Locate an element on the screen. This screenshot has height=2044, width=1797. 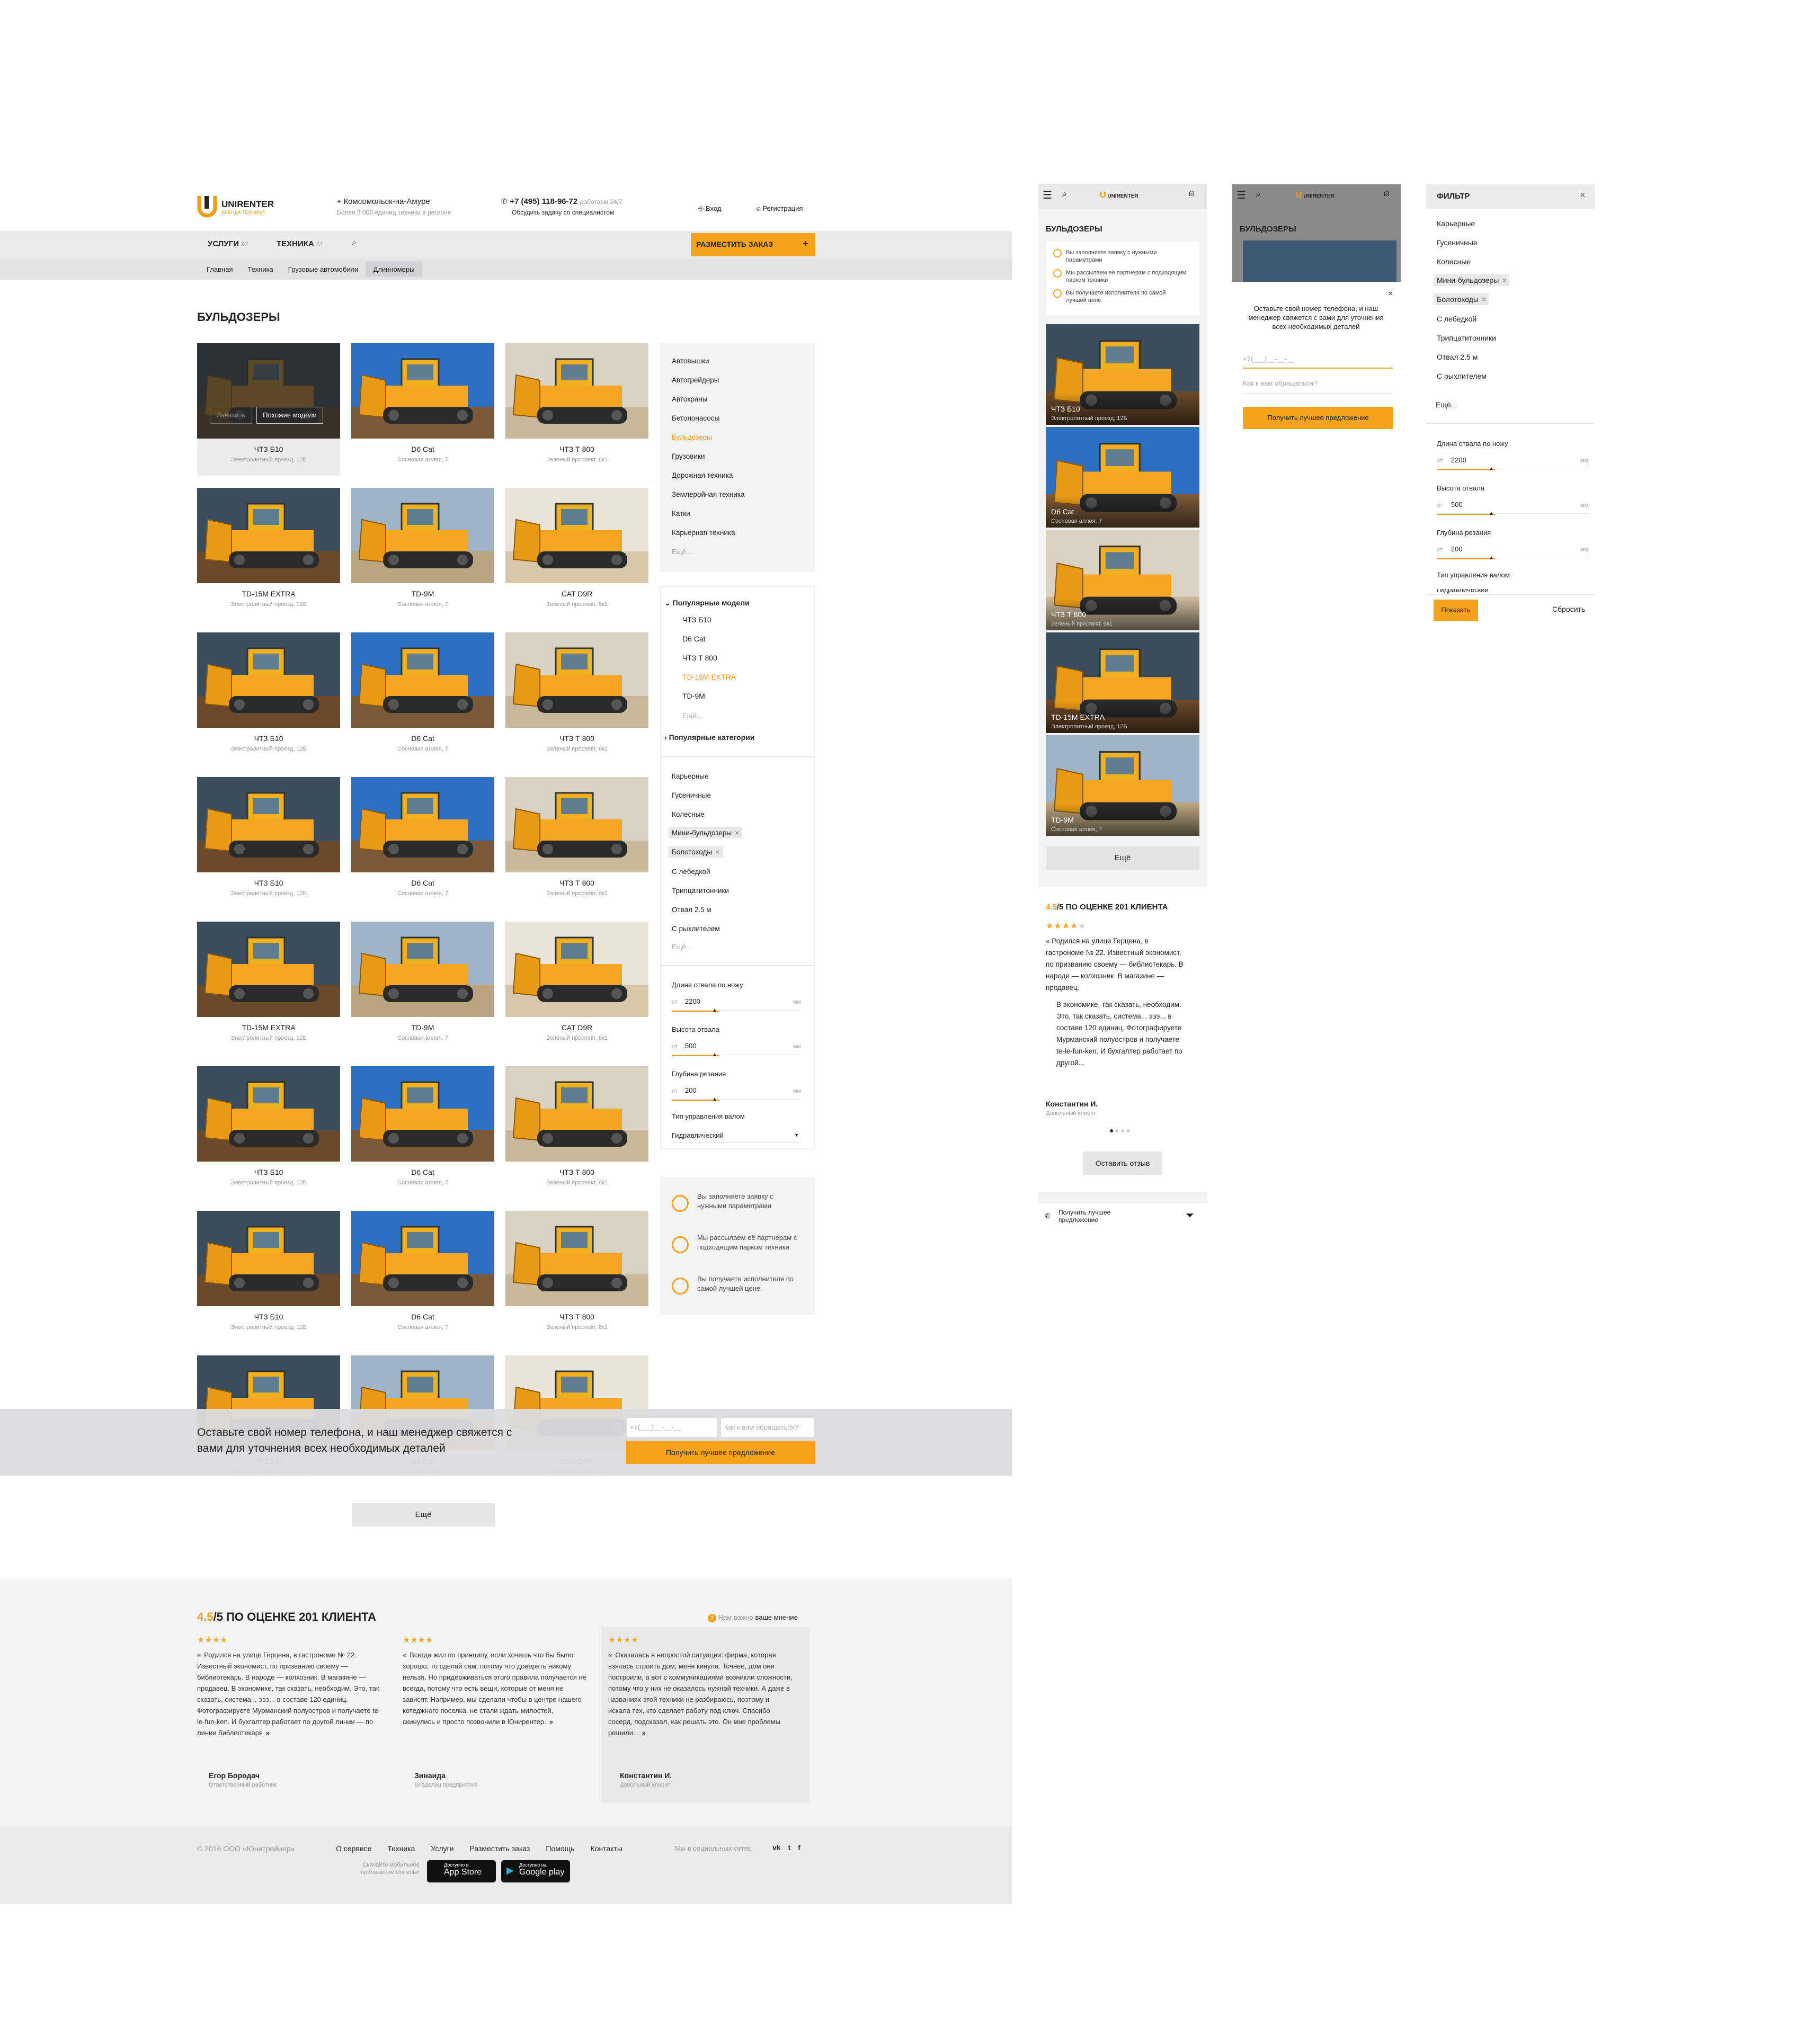
filter-item: Колесные is located at coordinates (1454, 261).